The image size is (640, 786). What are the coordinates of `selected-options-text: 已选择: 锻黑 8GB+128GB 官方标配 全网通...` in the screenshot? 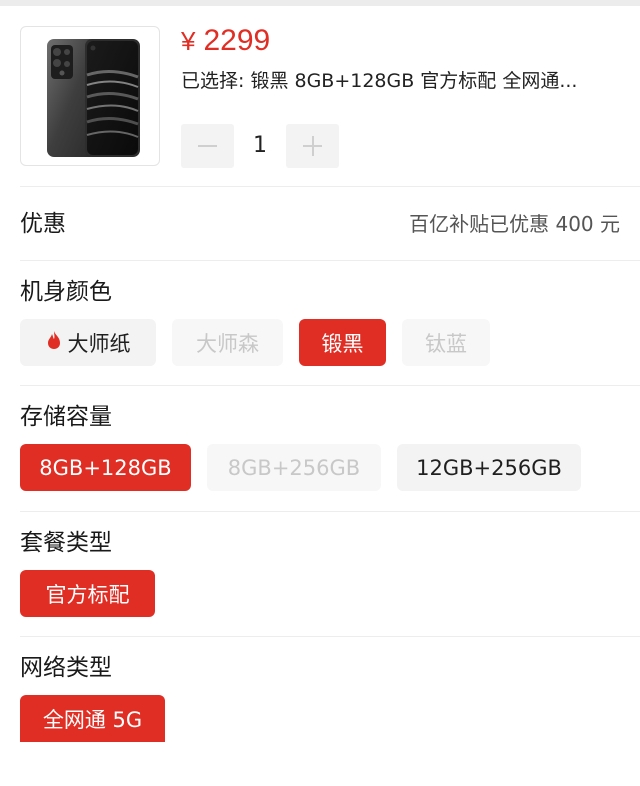 It's located at (379, 81).